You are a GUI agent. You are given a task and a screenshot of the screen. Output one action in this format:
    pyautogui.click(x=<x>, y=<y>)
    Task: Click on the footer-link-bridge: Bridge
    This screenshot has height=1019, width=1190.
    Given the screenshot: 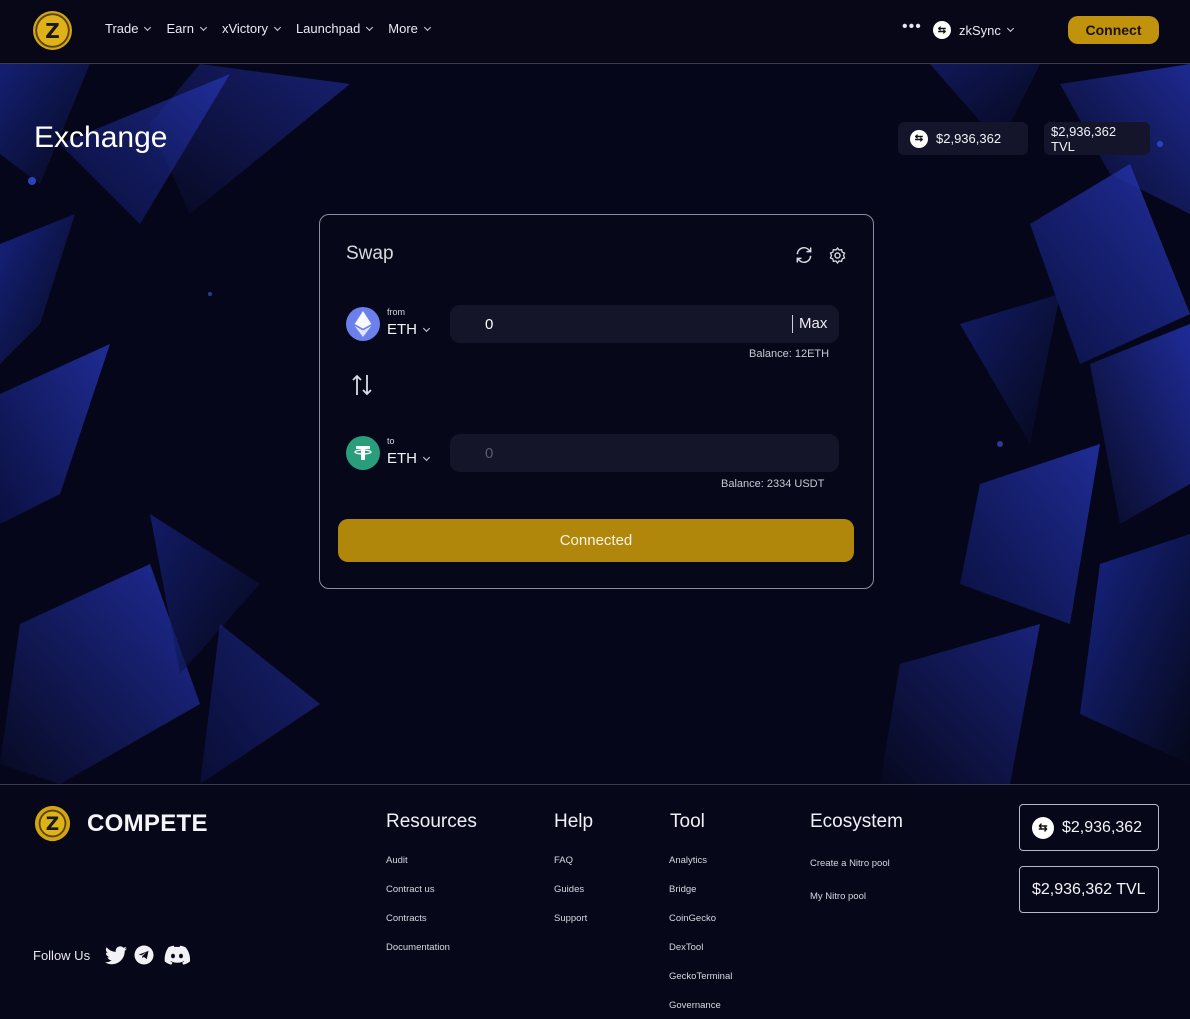 What is the action you would take?
    pyautogui.click(x=682, y=889)
    